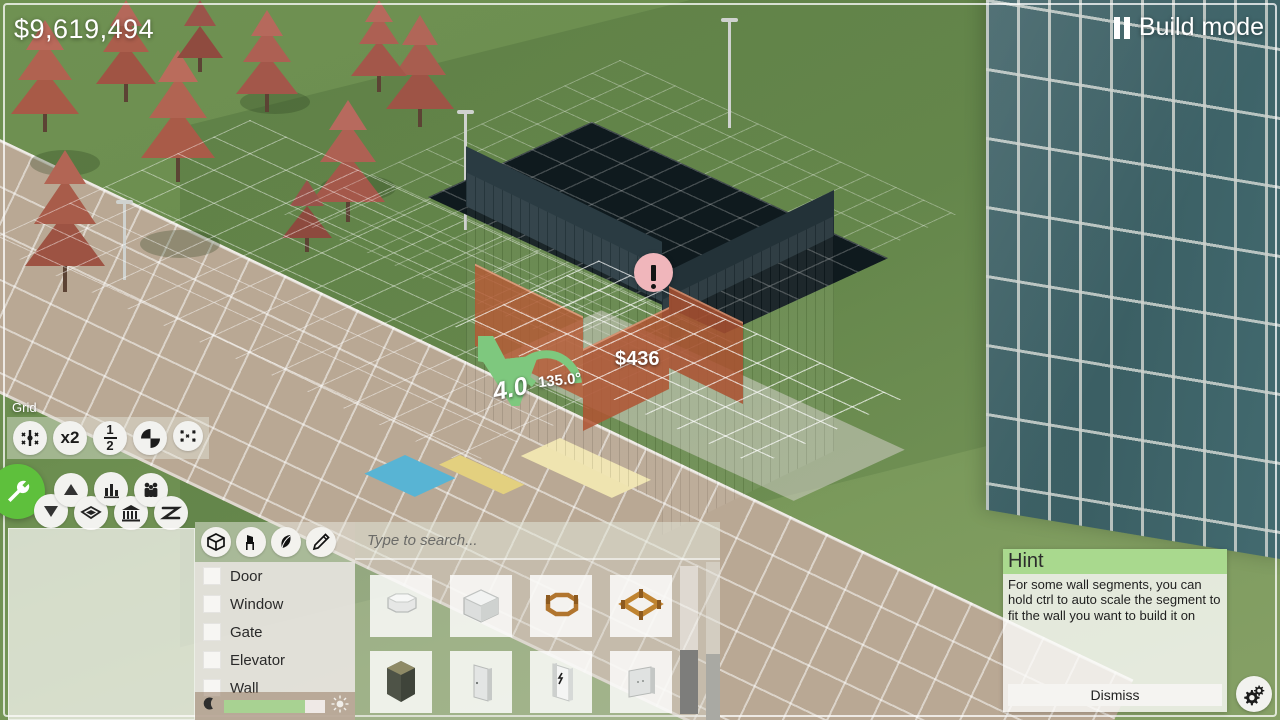 This screenshot has width=1280, height=720. I want to click on search-input, so click(536, 540).